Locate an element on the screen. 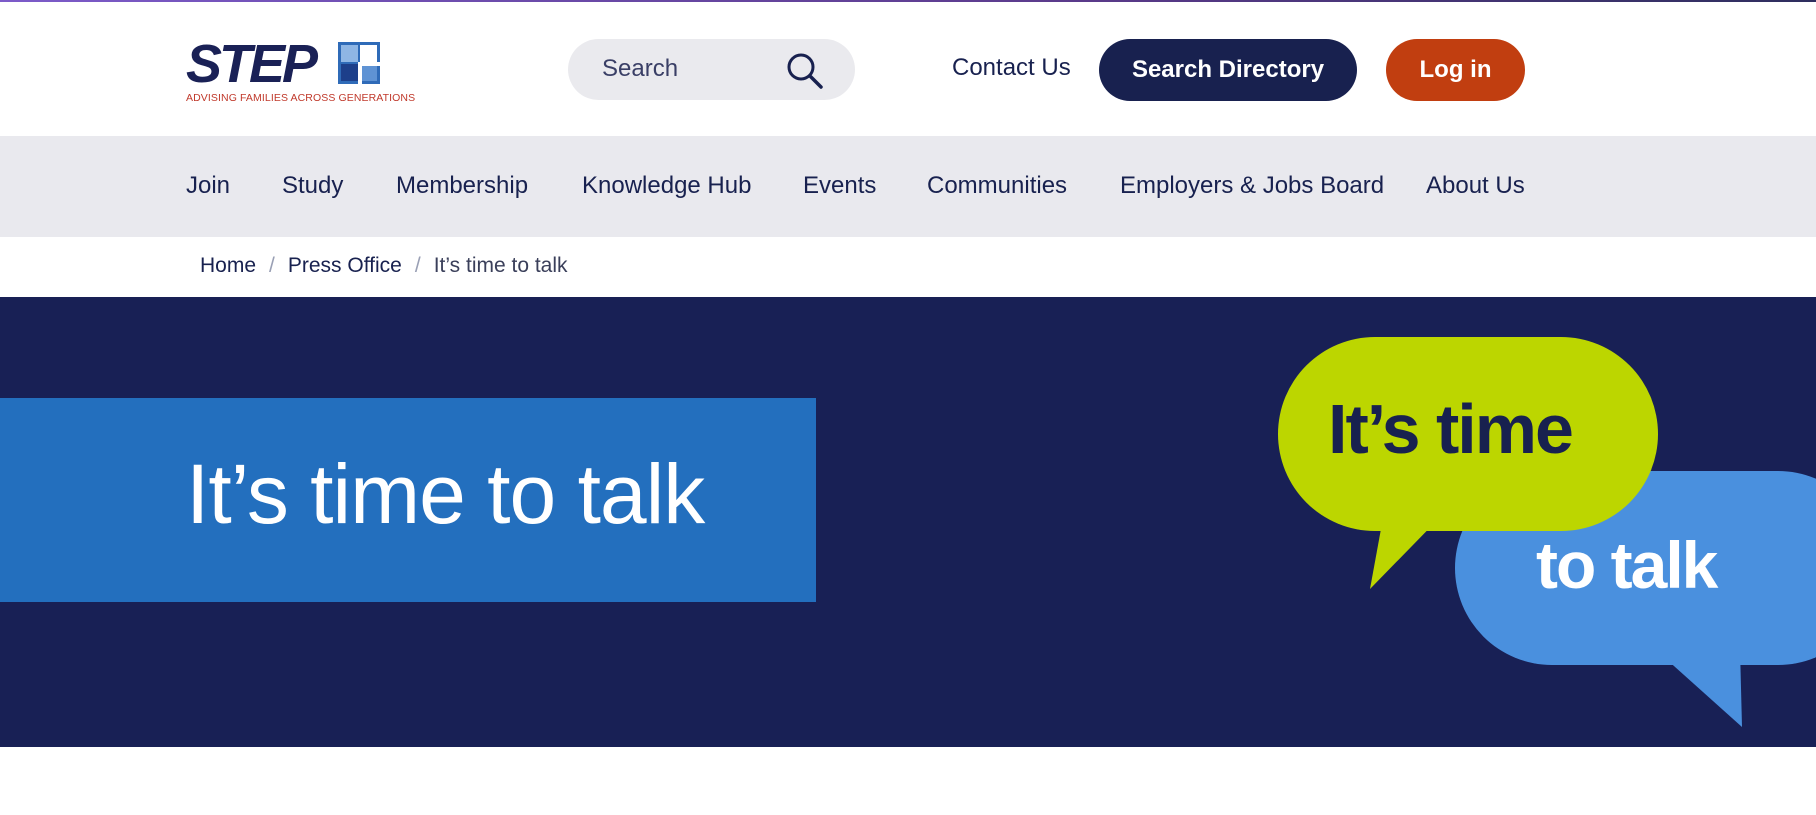  nav-item-events: Events is located at coordinates (839, 186).